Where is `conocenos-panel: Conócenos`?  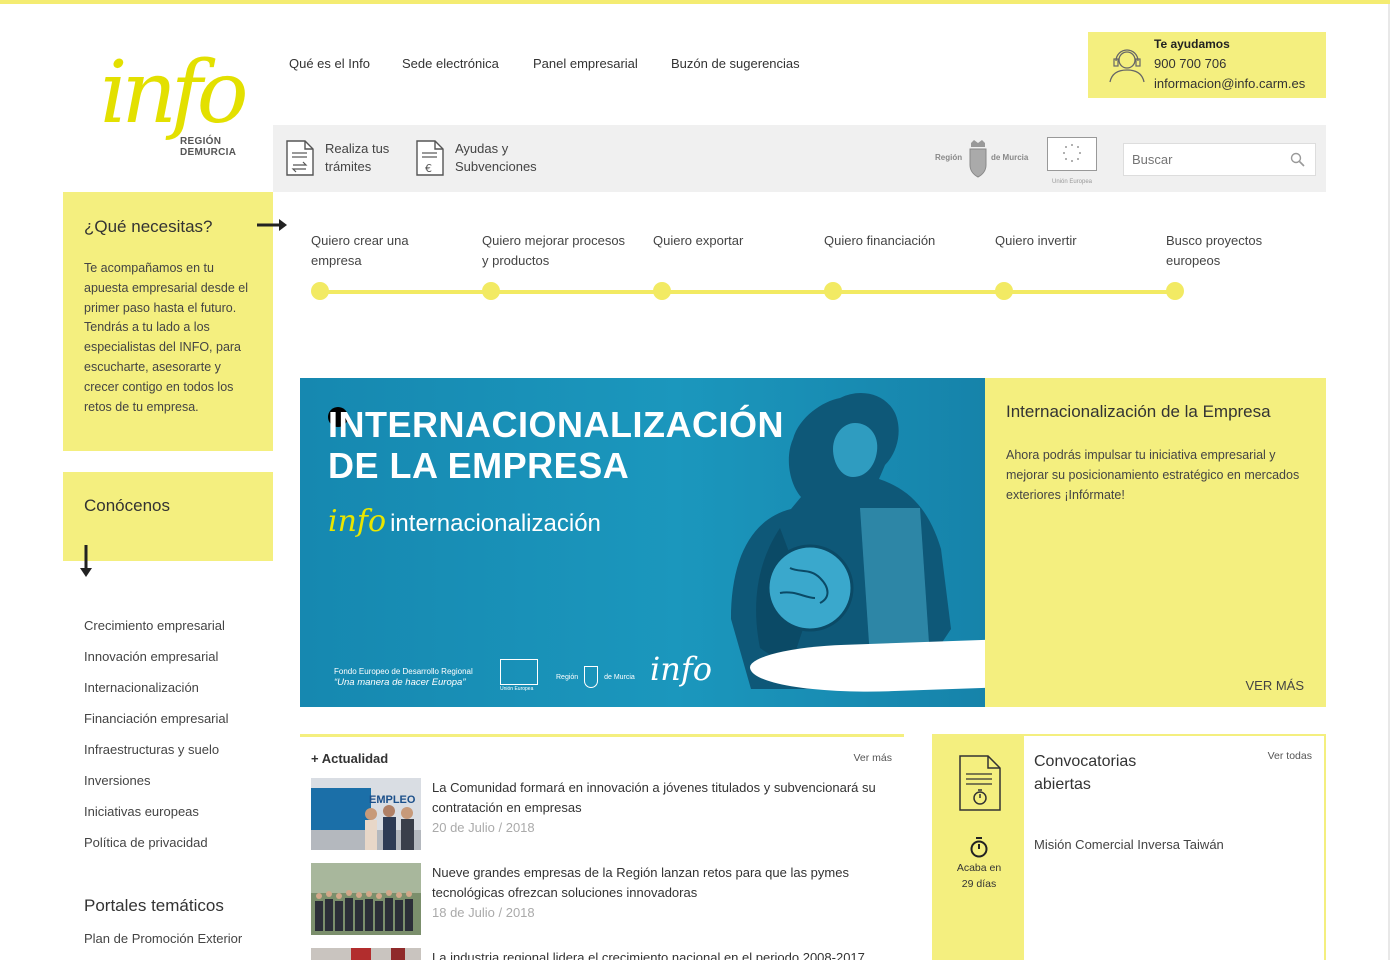
conocenos-panel: Conócenos is located at coordinates (168, 516).